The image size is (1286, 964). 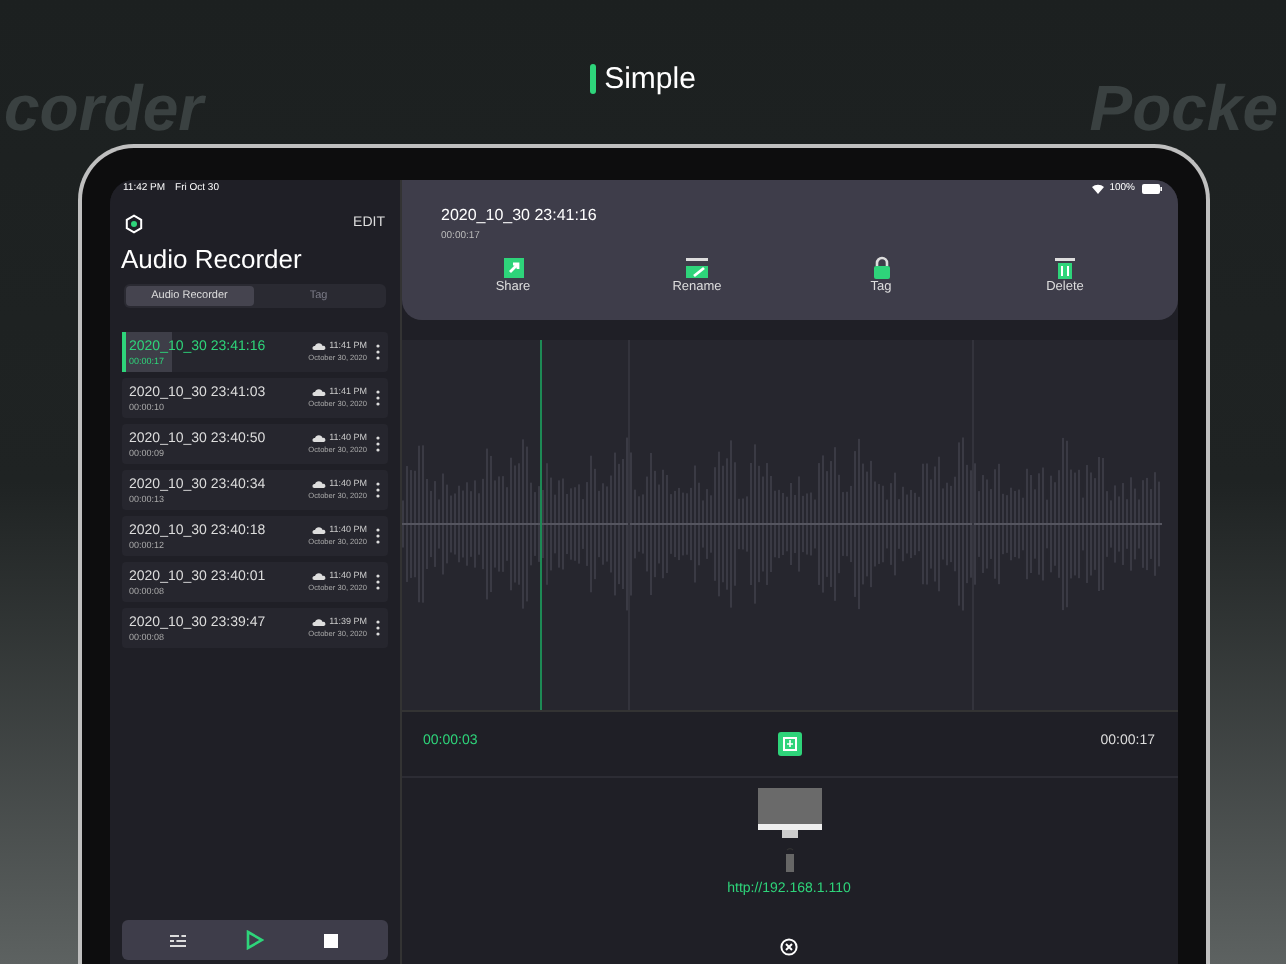 What do you see at coordinates (881, 268) in the screenshot?
I see `lock-icon` at bounding box center [881, 268].